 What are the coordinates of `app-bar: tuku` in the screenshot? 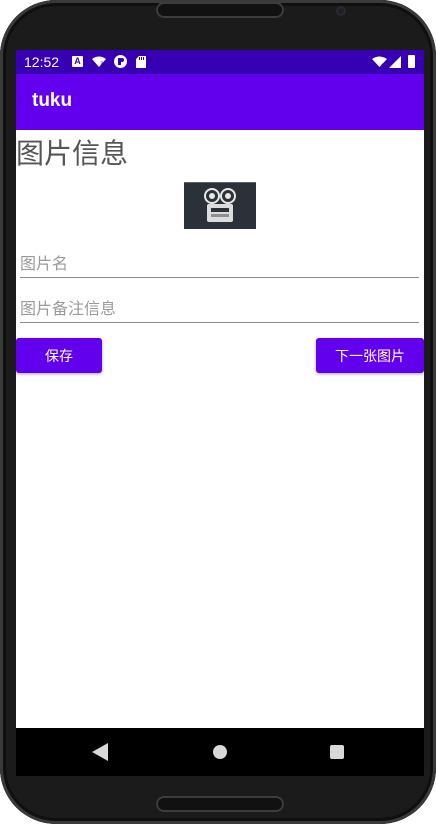 It's located at (220, 102).